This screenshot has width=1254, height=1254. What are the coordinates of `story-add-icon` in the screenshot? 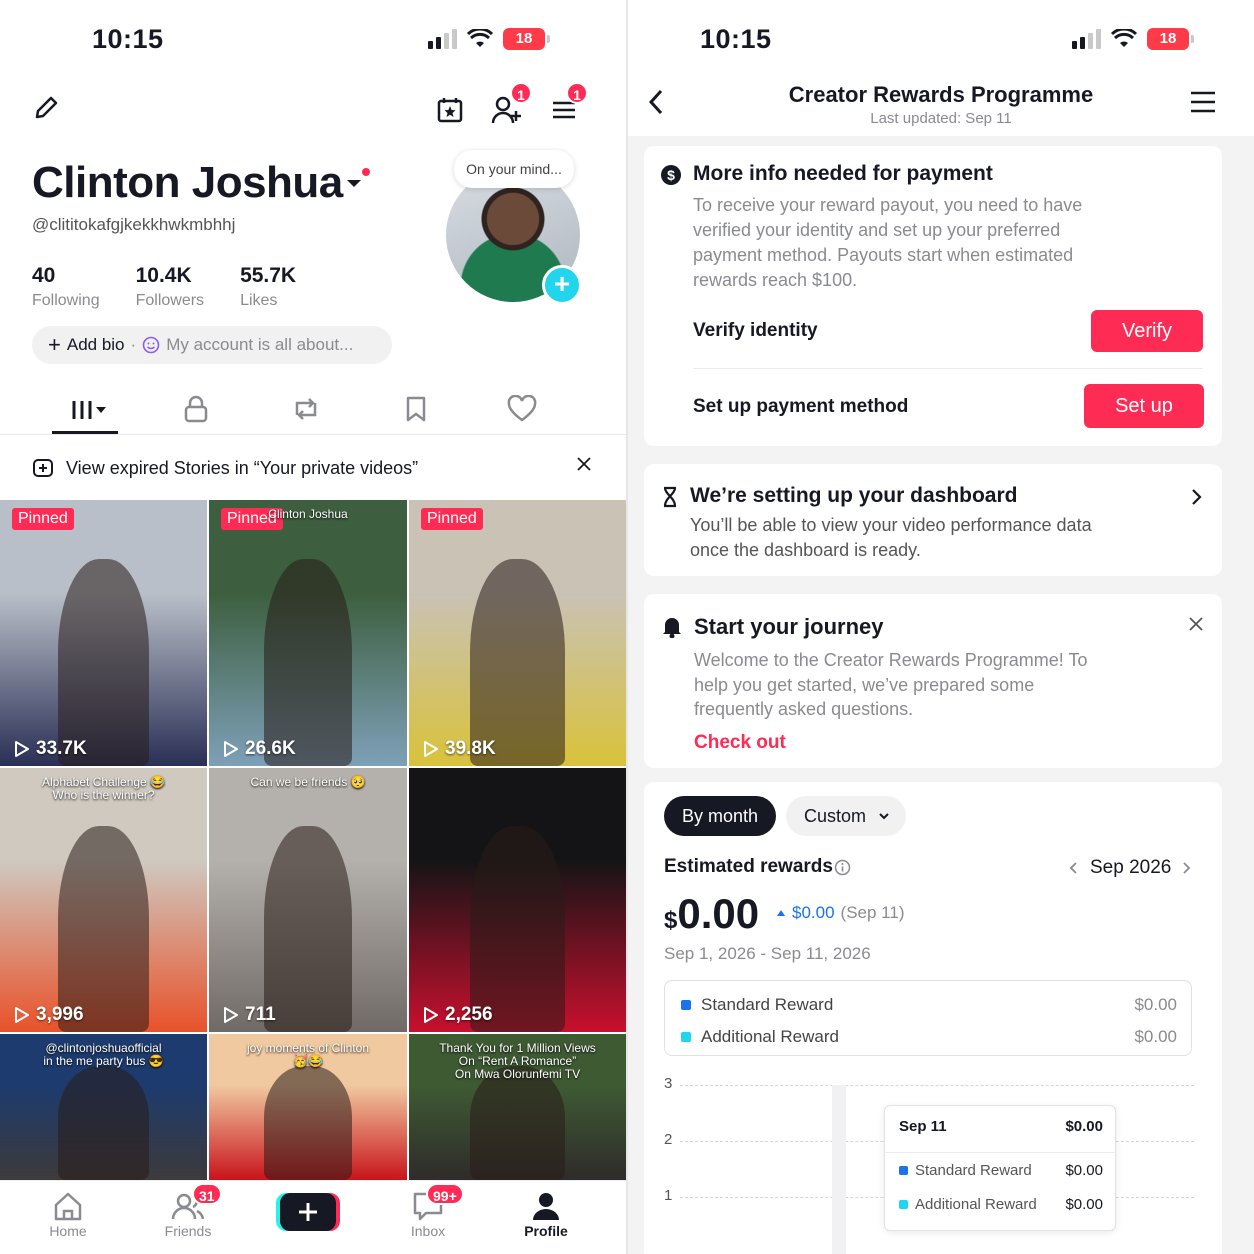 It's located at (43, 468).